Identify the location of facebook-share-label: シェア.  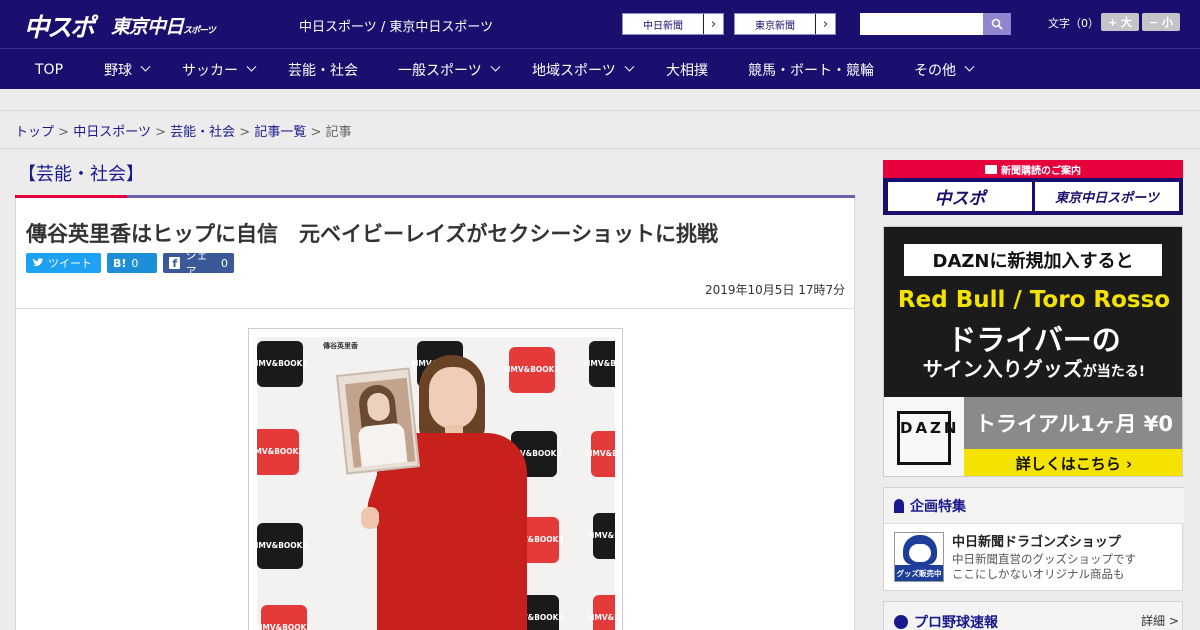
(196, 263).